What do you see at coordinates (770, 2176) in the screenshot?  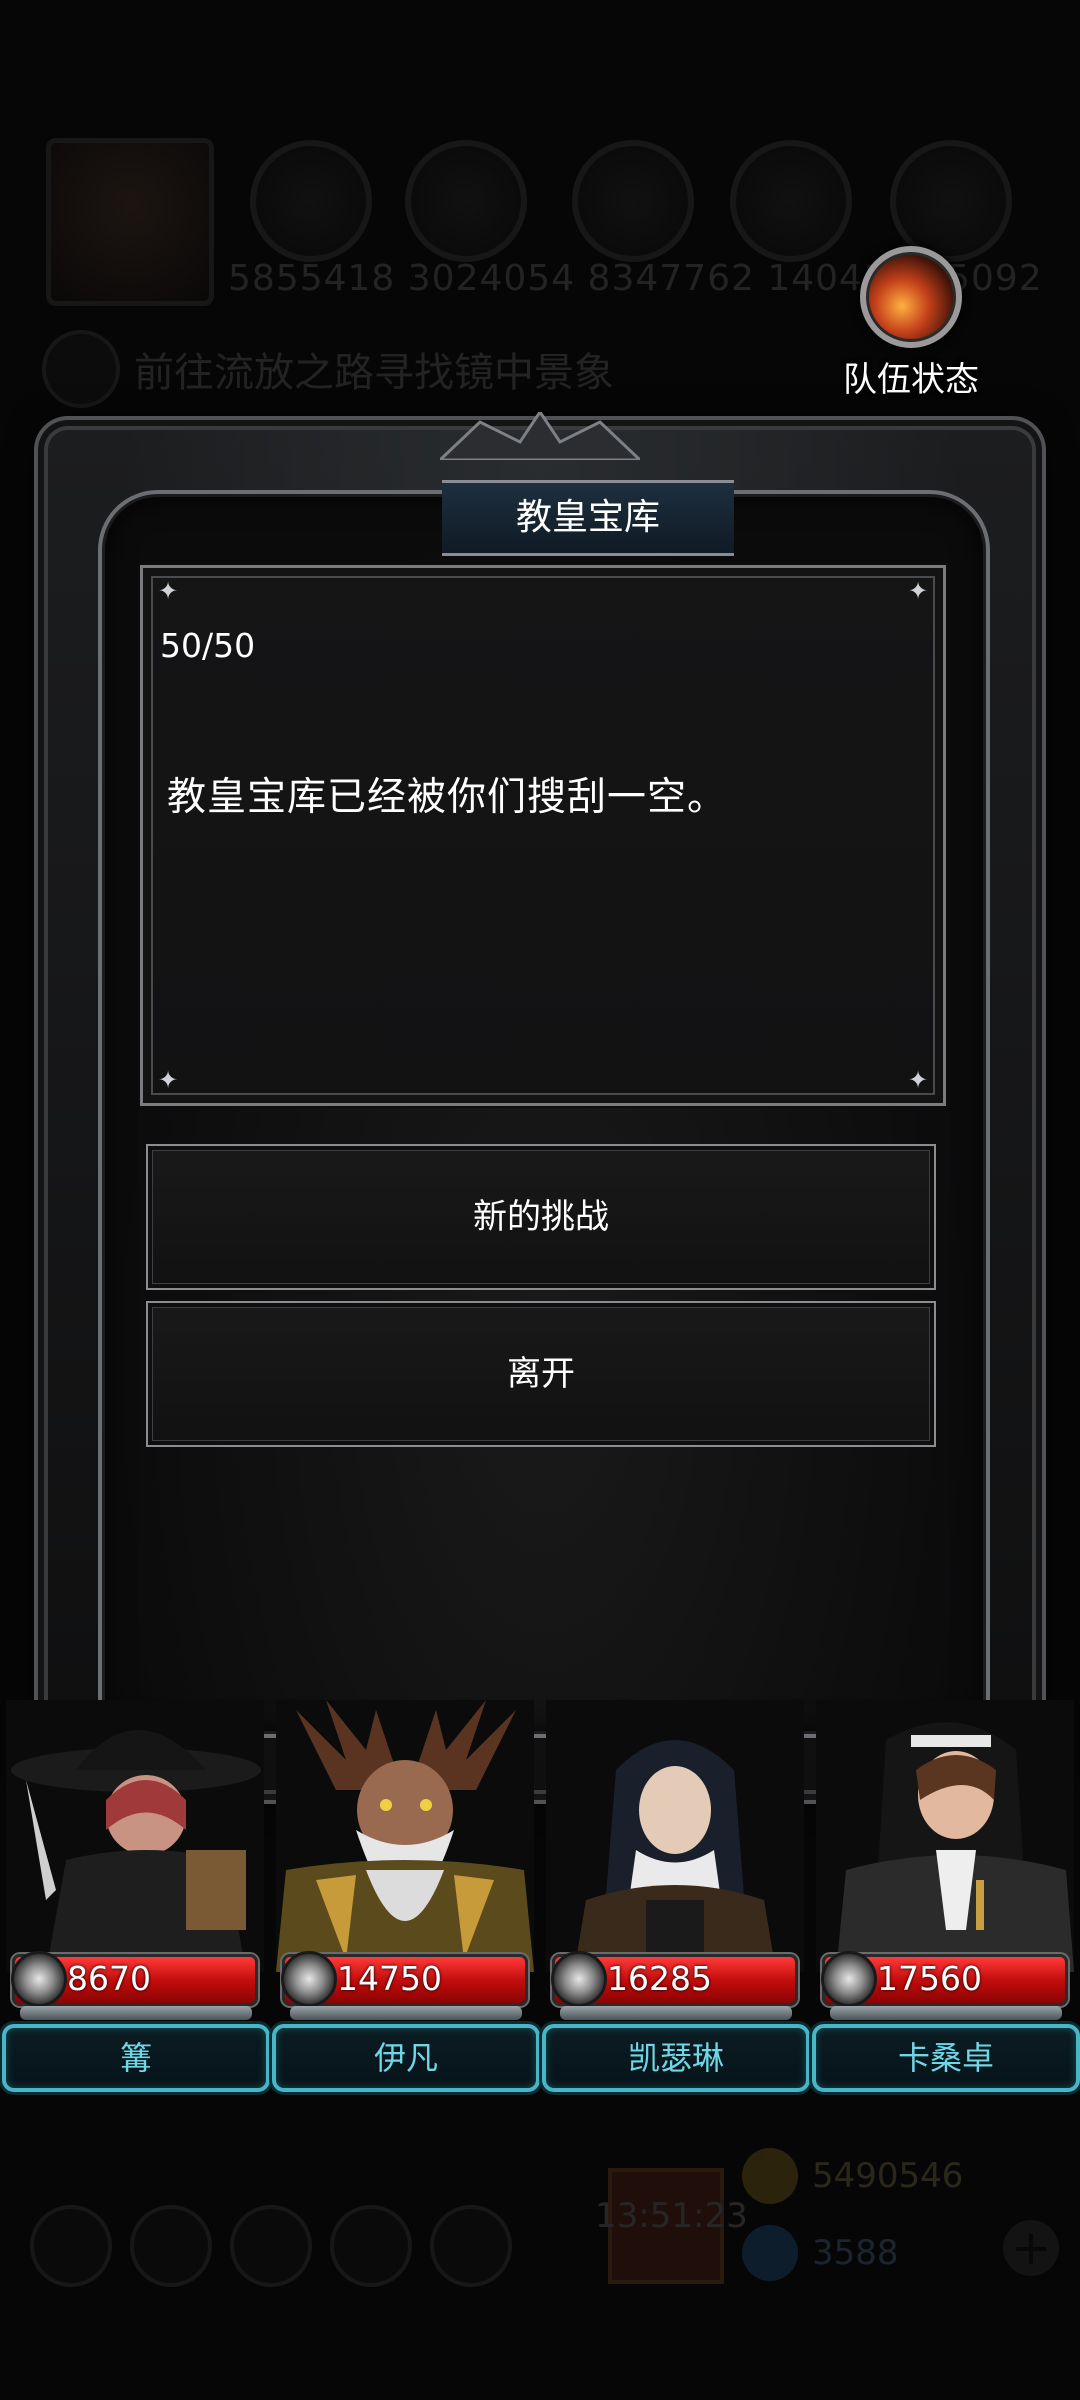 I see `gold-coin-icon` at bounding box center [770, 2176].